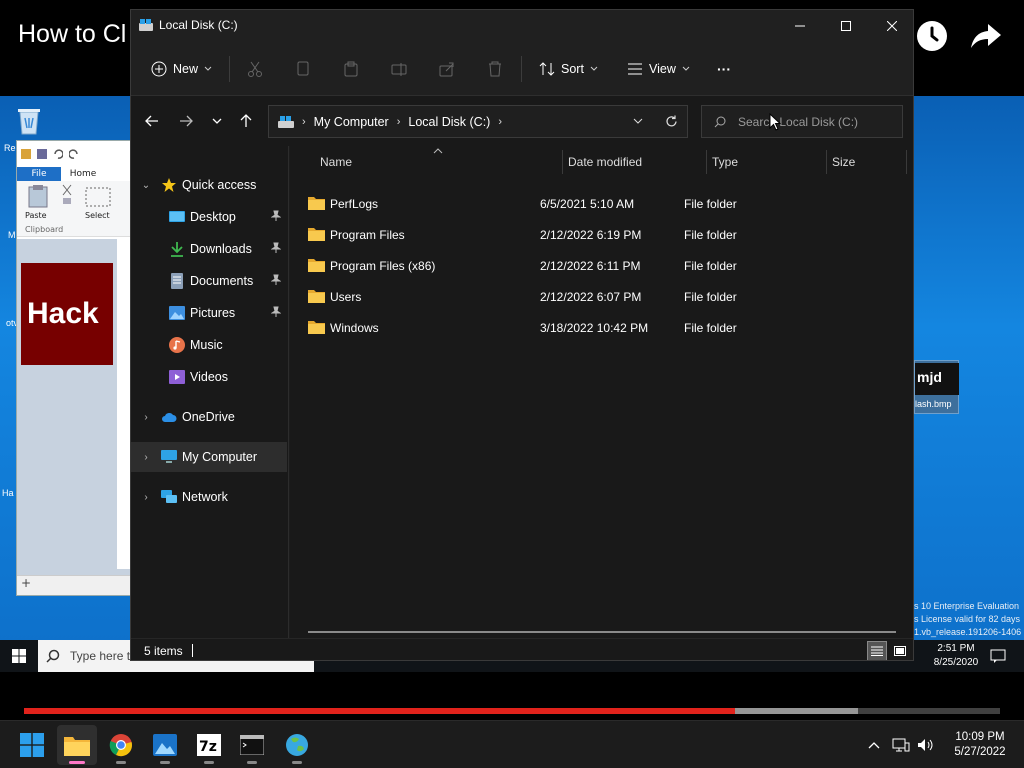  I want to click on nav-quick-access: ⌄ Quick access, so click(209, 185).